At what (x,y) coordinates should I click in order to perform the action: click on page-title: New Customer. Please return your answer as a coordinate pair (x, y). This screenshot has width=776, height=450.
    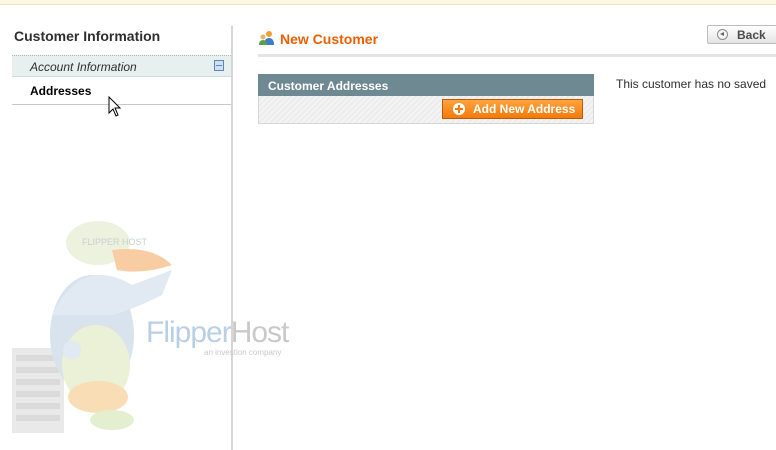
    Looking at the image, I should click on (329, 39).